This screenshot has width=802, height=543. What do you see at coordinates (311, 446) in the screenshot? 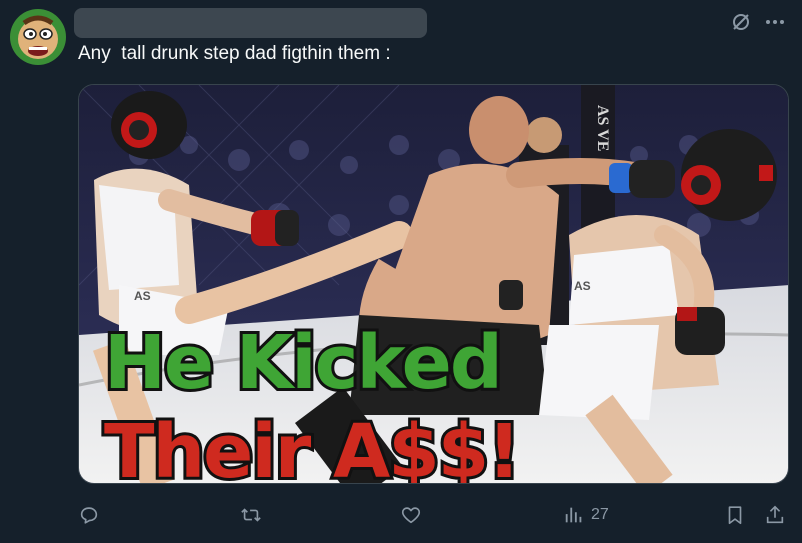
I see `headline-line2: Their A$$!` at bounding box center [311, 446].